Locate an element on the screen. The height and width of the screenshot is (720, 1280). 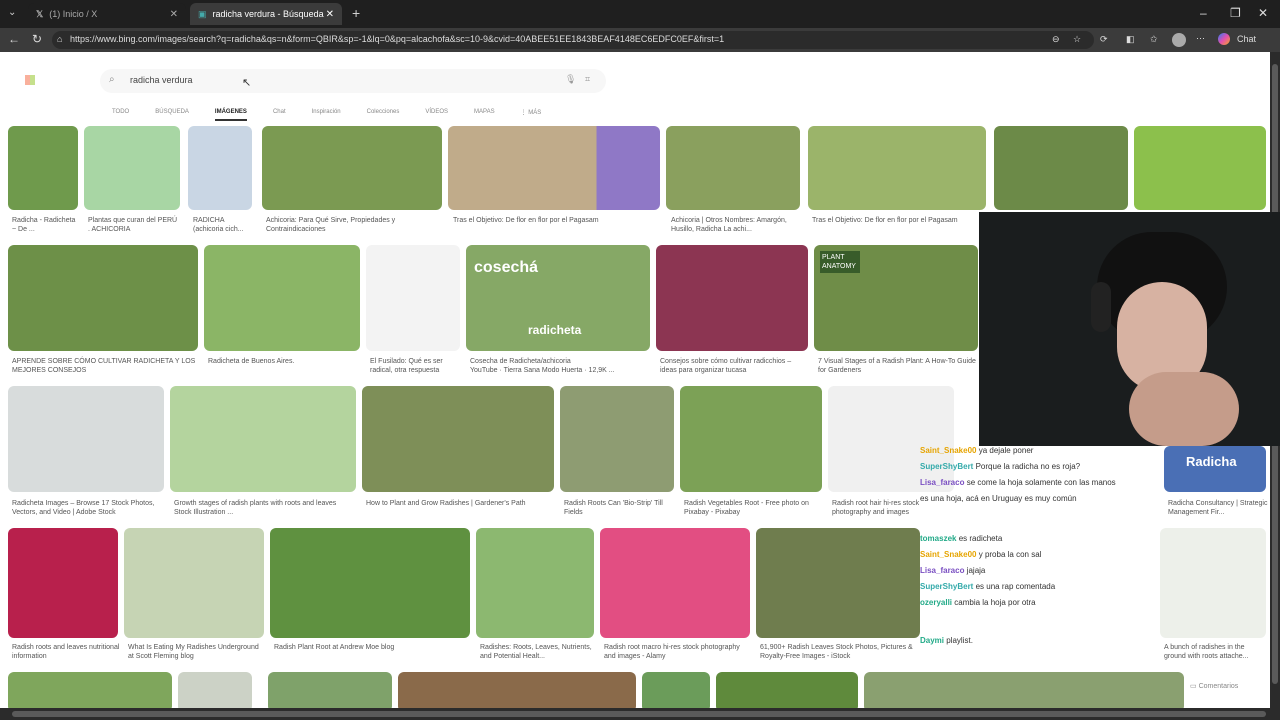
chat-text: playlist. is located at coordinates (959, 640).